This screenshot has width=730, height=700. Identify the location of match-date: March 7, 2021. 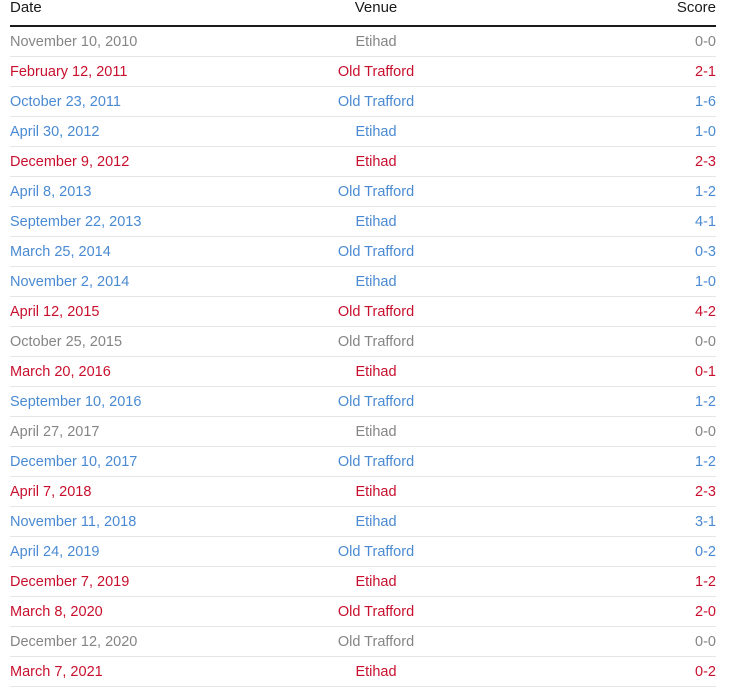
(56, 671).